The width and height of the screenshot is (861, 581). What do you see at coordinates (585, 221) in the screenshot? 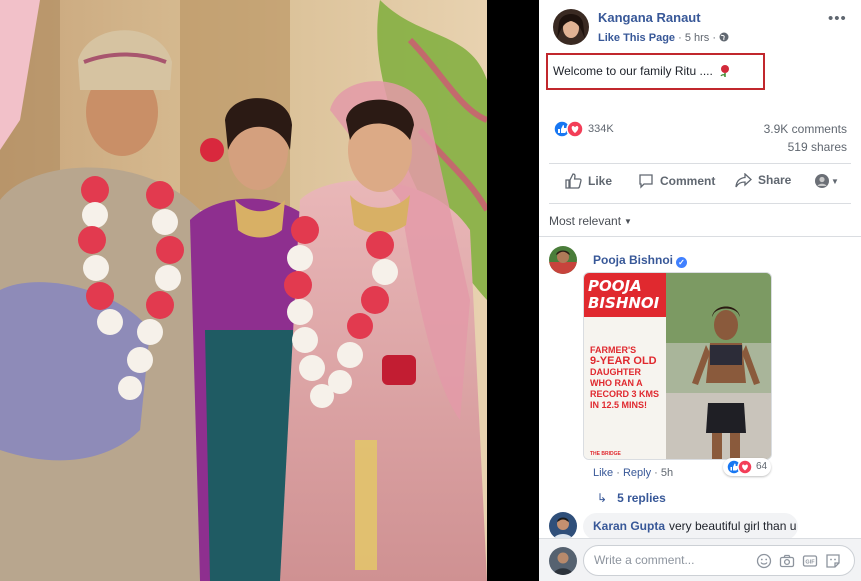
I see `comment-sort-label: Most relevant` at bounding box center [585, 221].